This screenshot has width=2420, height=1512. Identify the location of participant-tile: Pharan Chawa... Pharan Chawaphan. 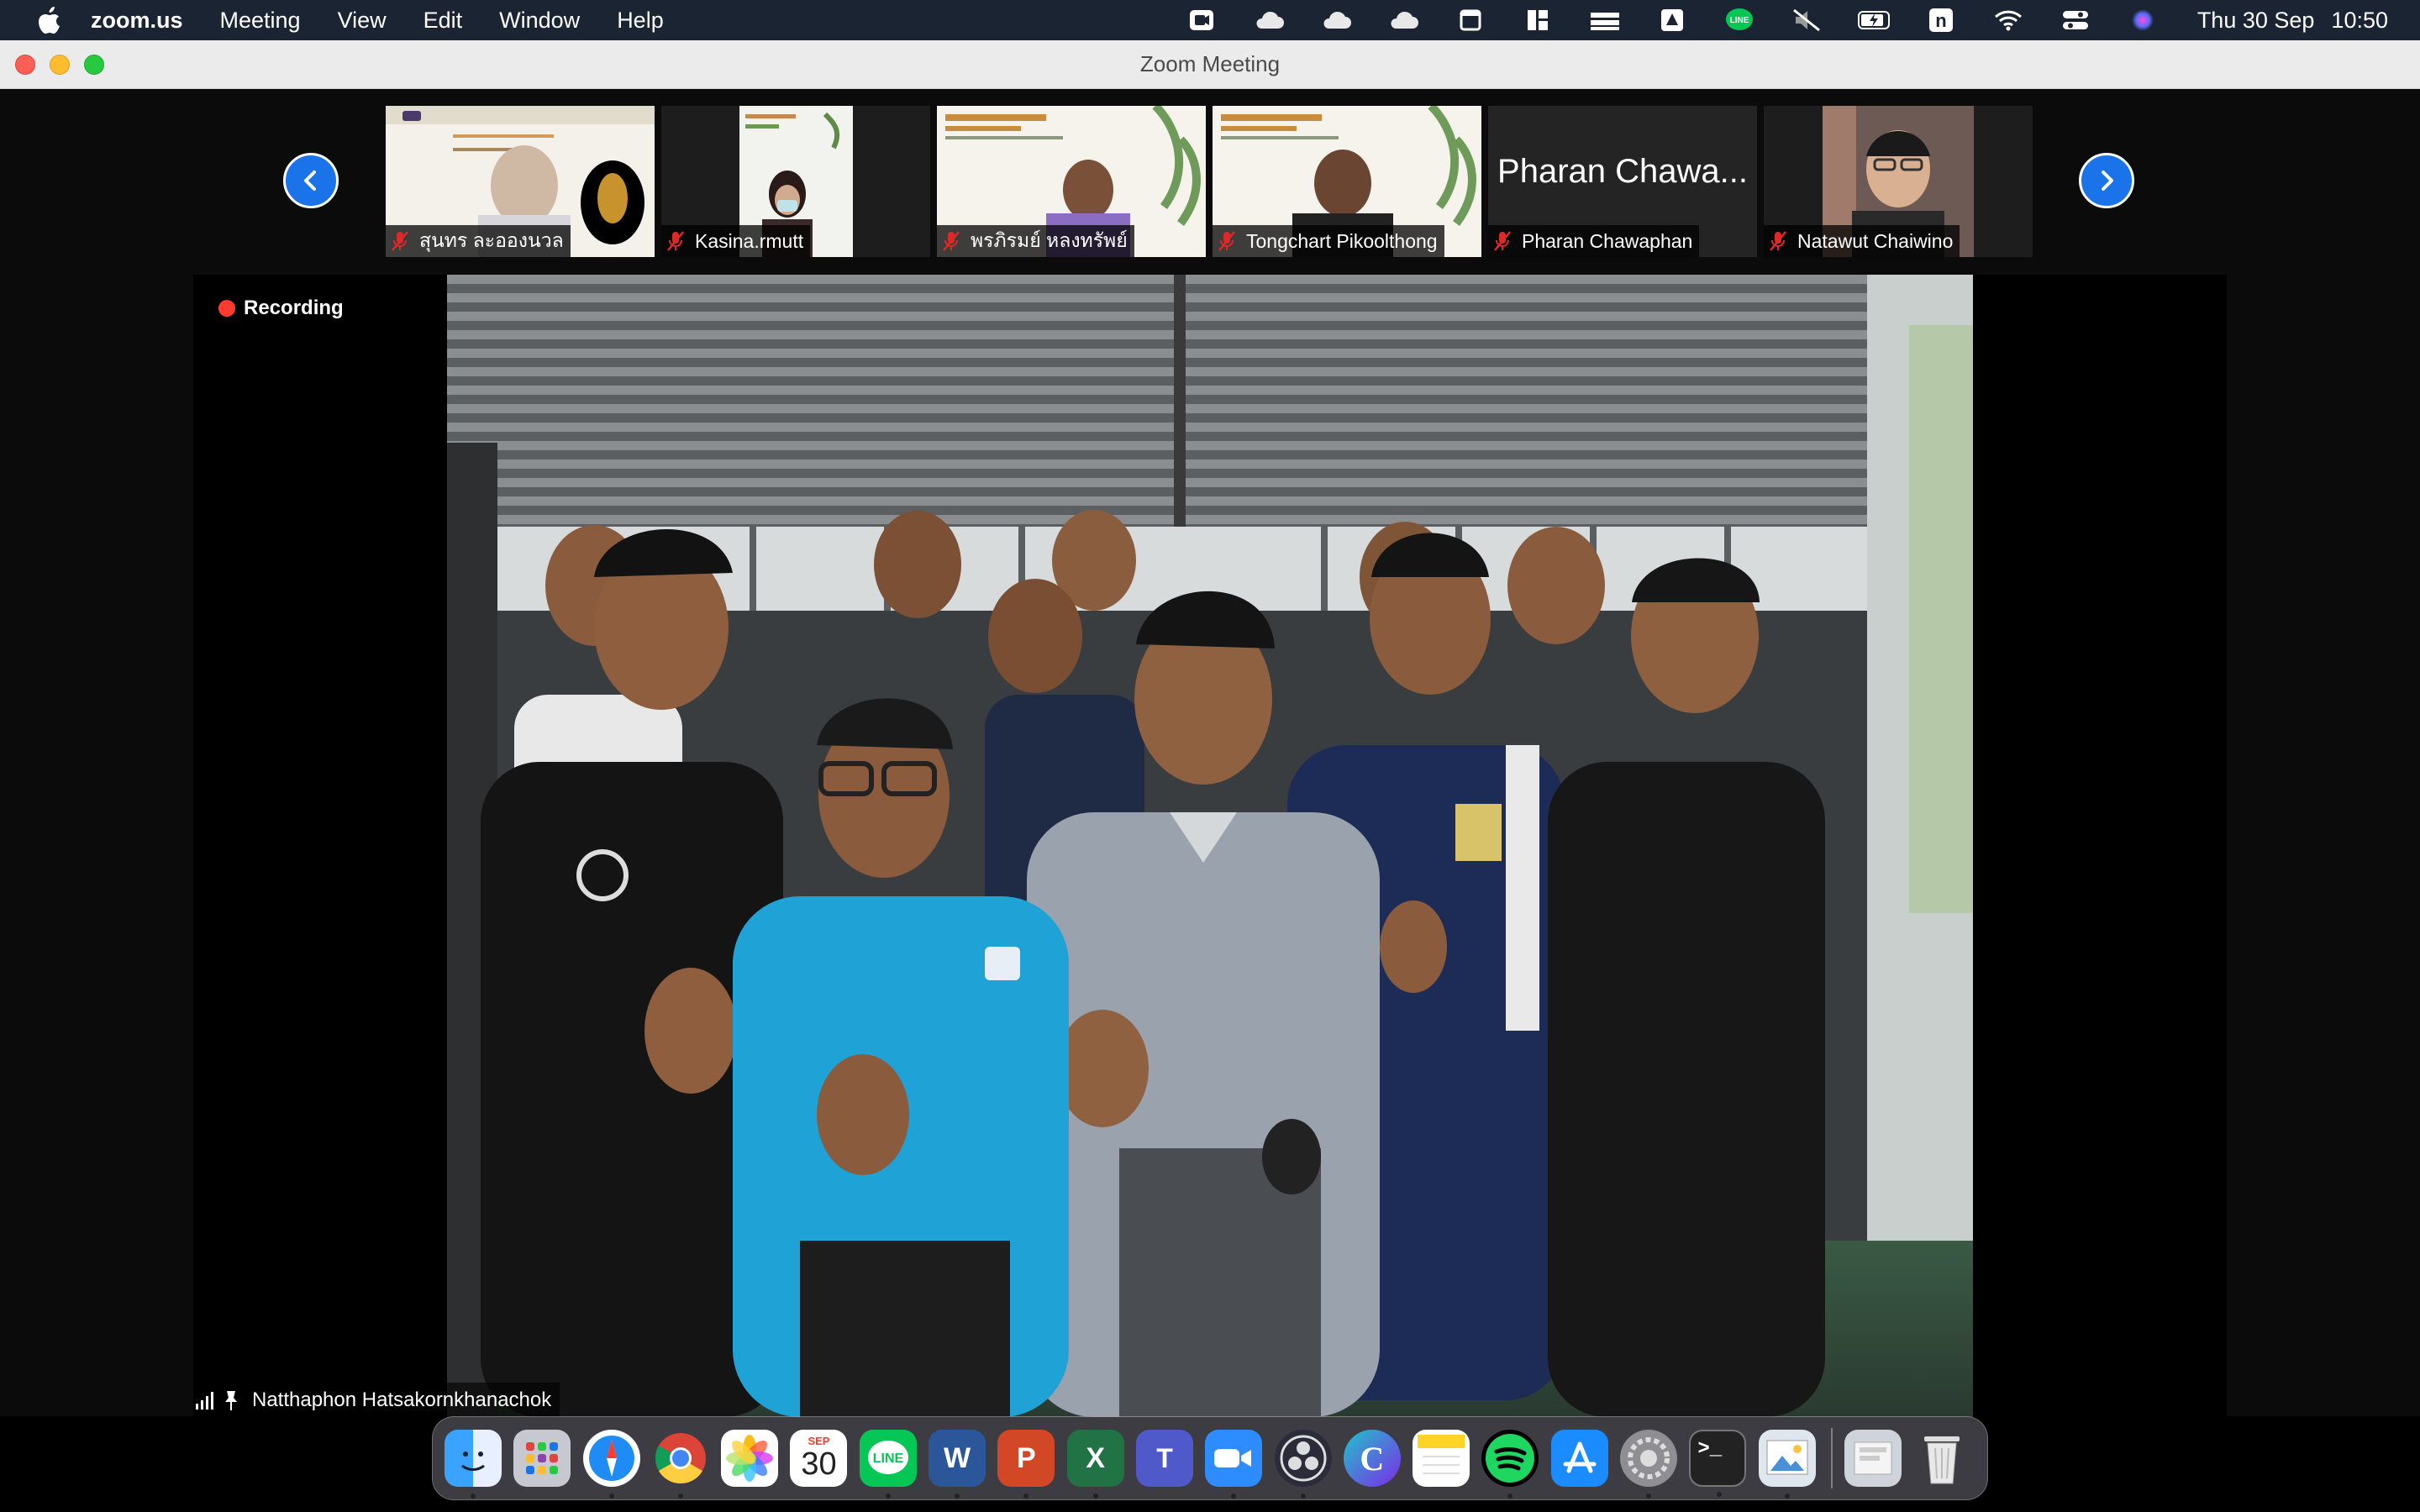
(1622, 181).